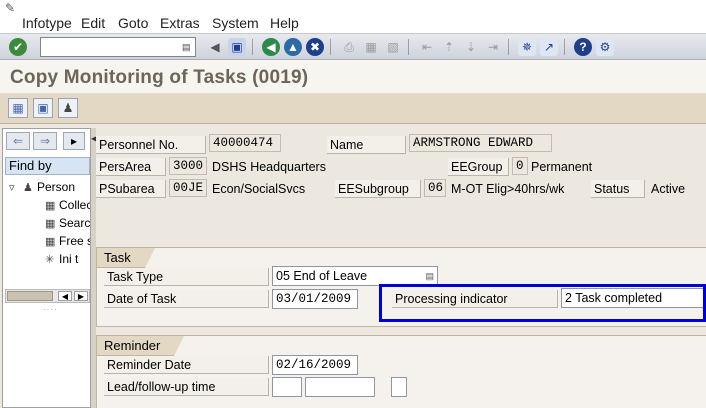 The height and width of the screenshot is (408, 706). Describe the element at coordinates (12, 8) in the screenshot. I see `system-menu-icon: ✎` at that location.